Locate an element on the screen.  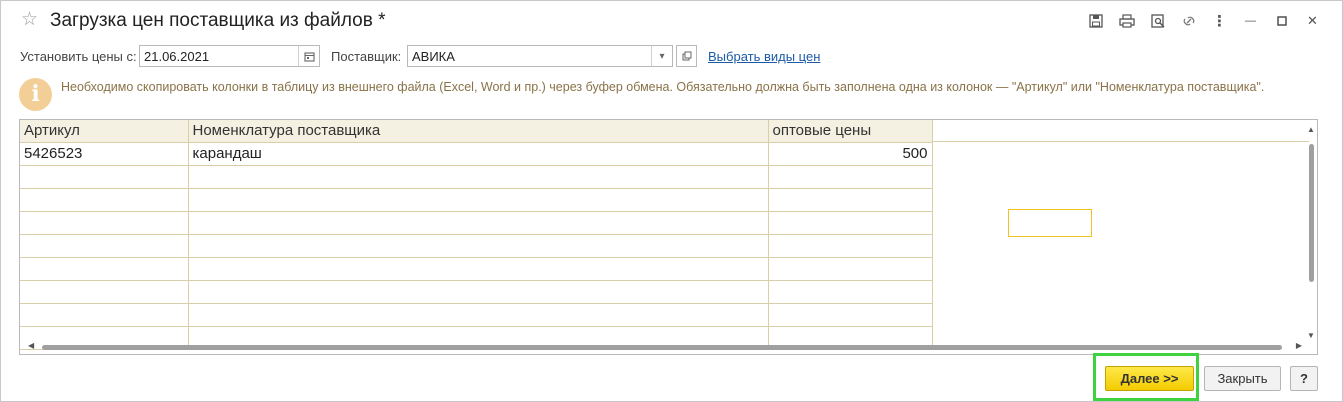
preview-icon is located at coordinates (1157, 21).